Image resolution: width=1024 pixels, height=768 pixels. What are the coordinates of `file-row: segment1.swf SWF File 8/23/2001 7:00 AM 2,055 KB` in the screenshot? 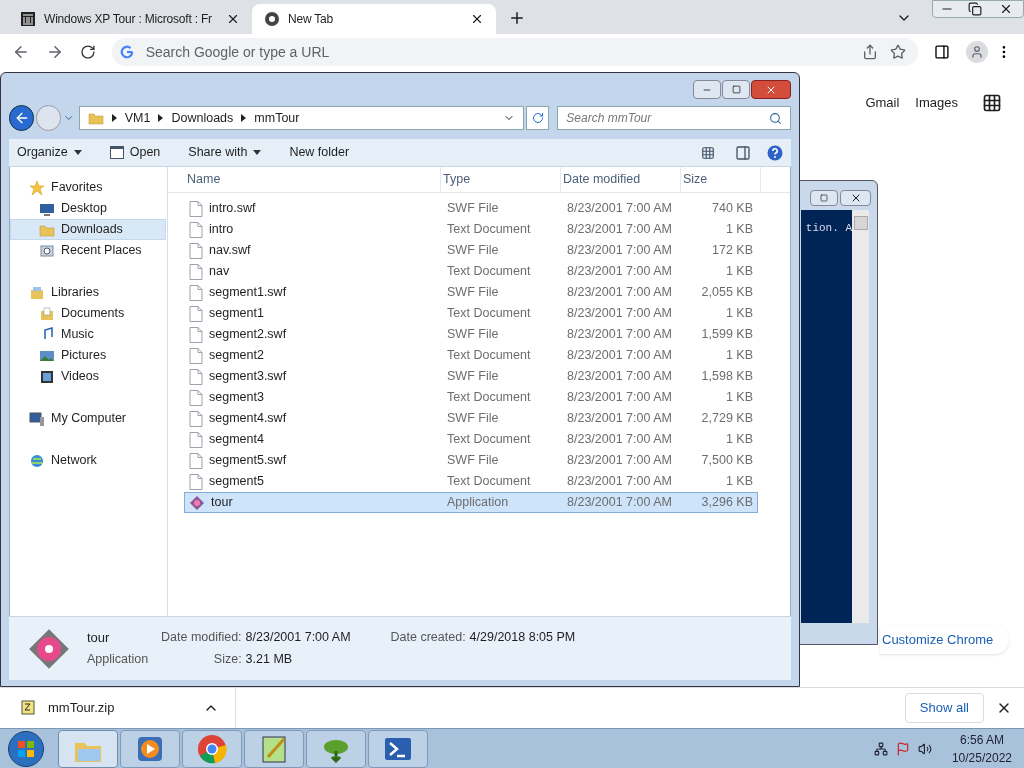 It's located at (471, 292).